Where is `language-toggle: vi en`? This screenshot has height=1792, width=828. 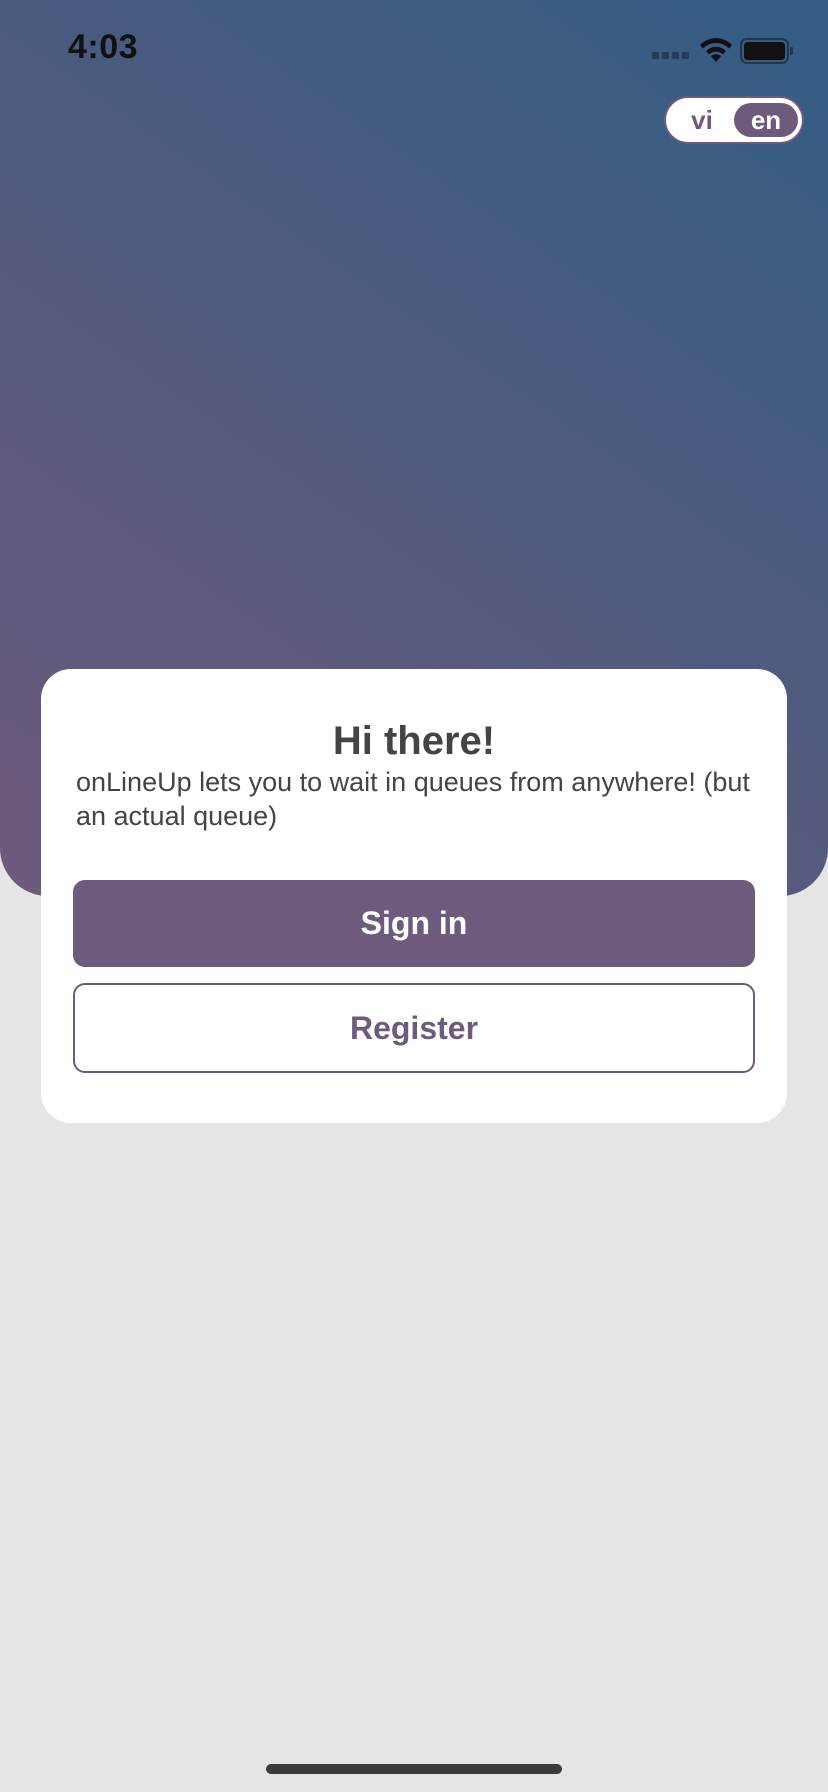 language-toggle: vi en is located at coordinates (734, 120).